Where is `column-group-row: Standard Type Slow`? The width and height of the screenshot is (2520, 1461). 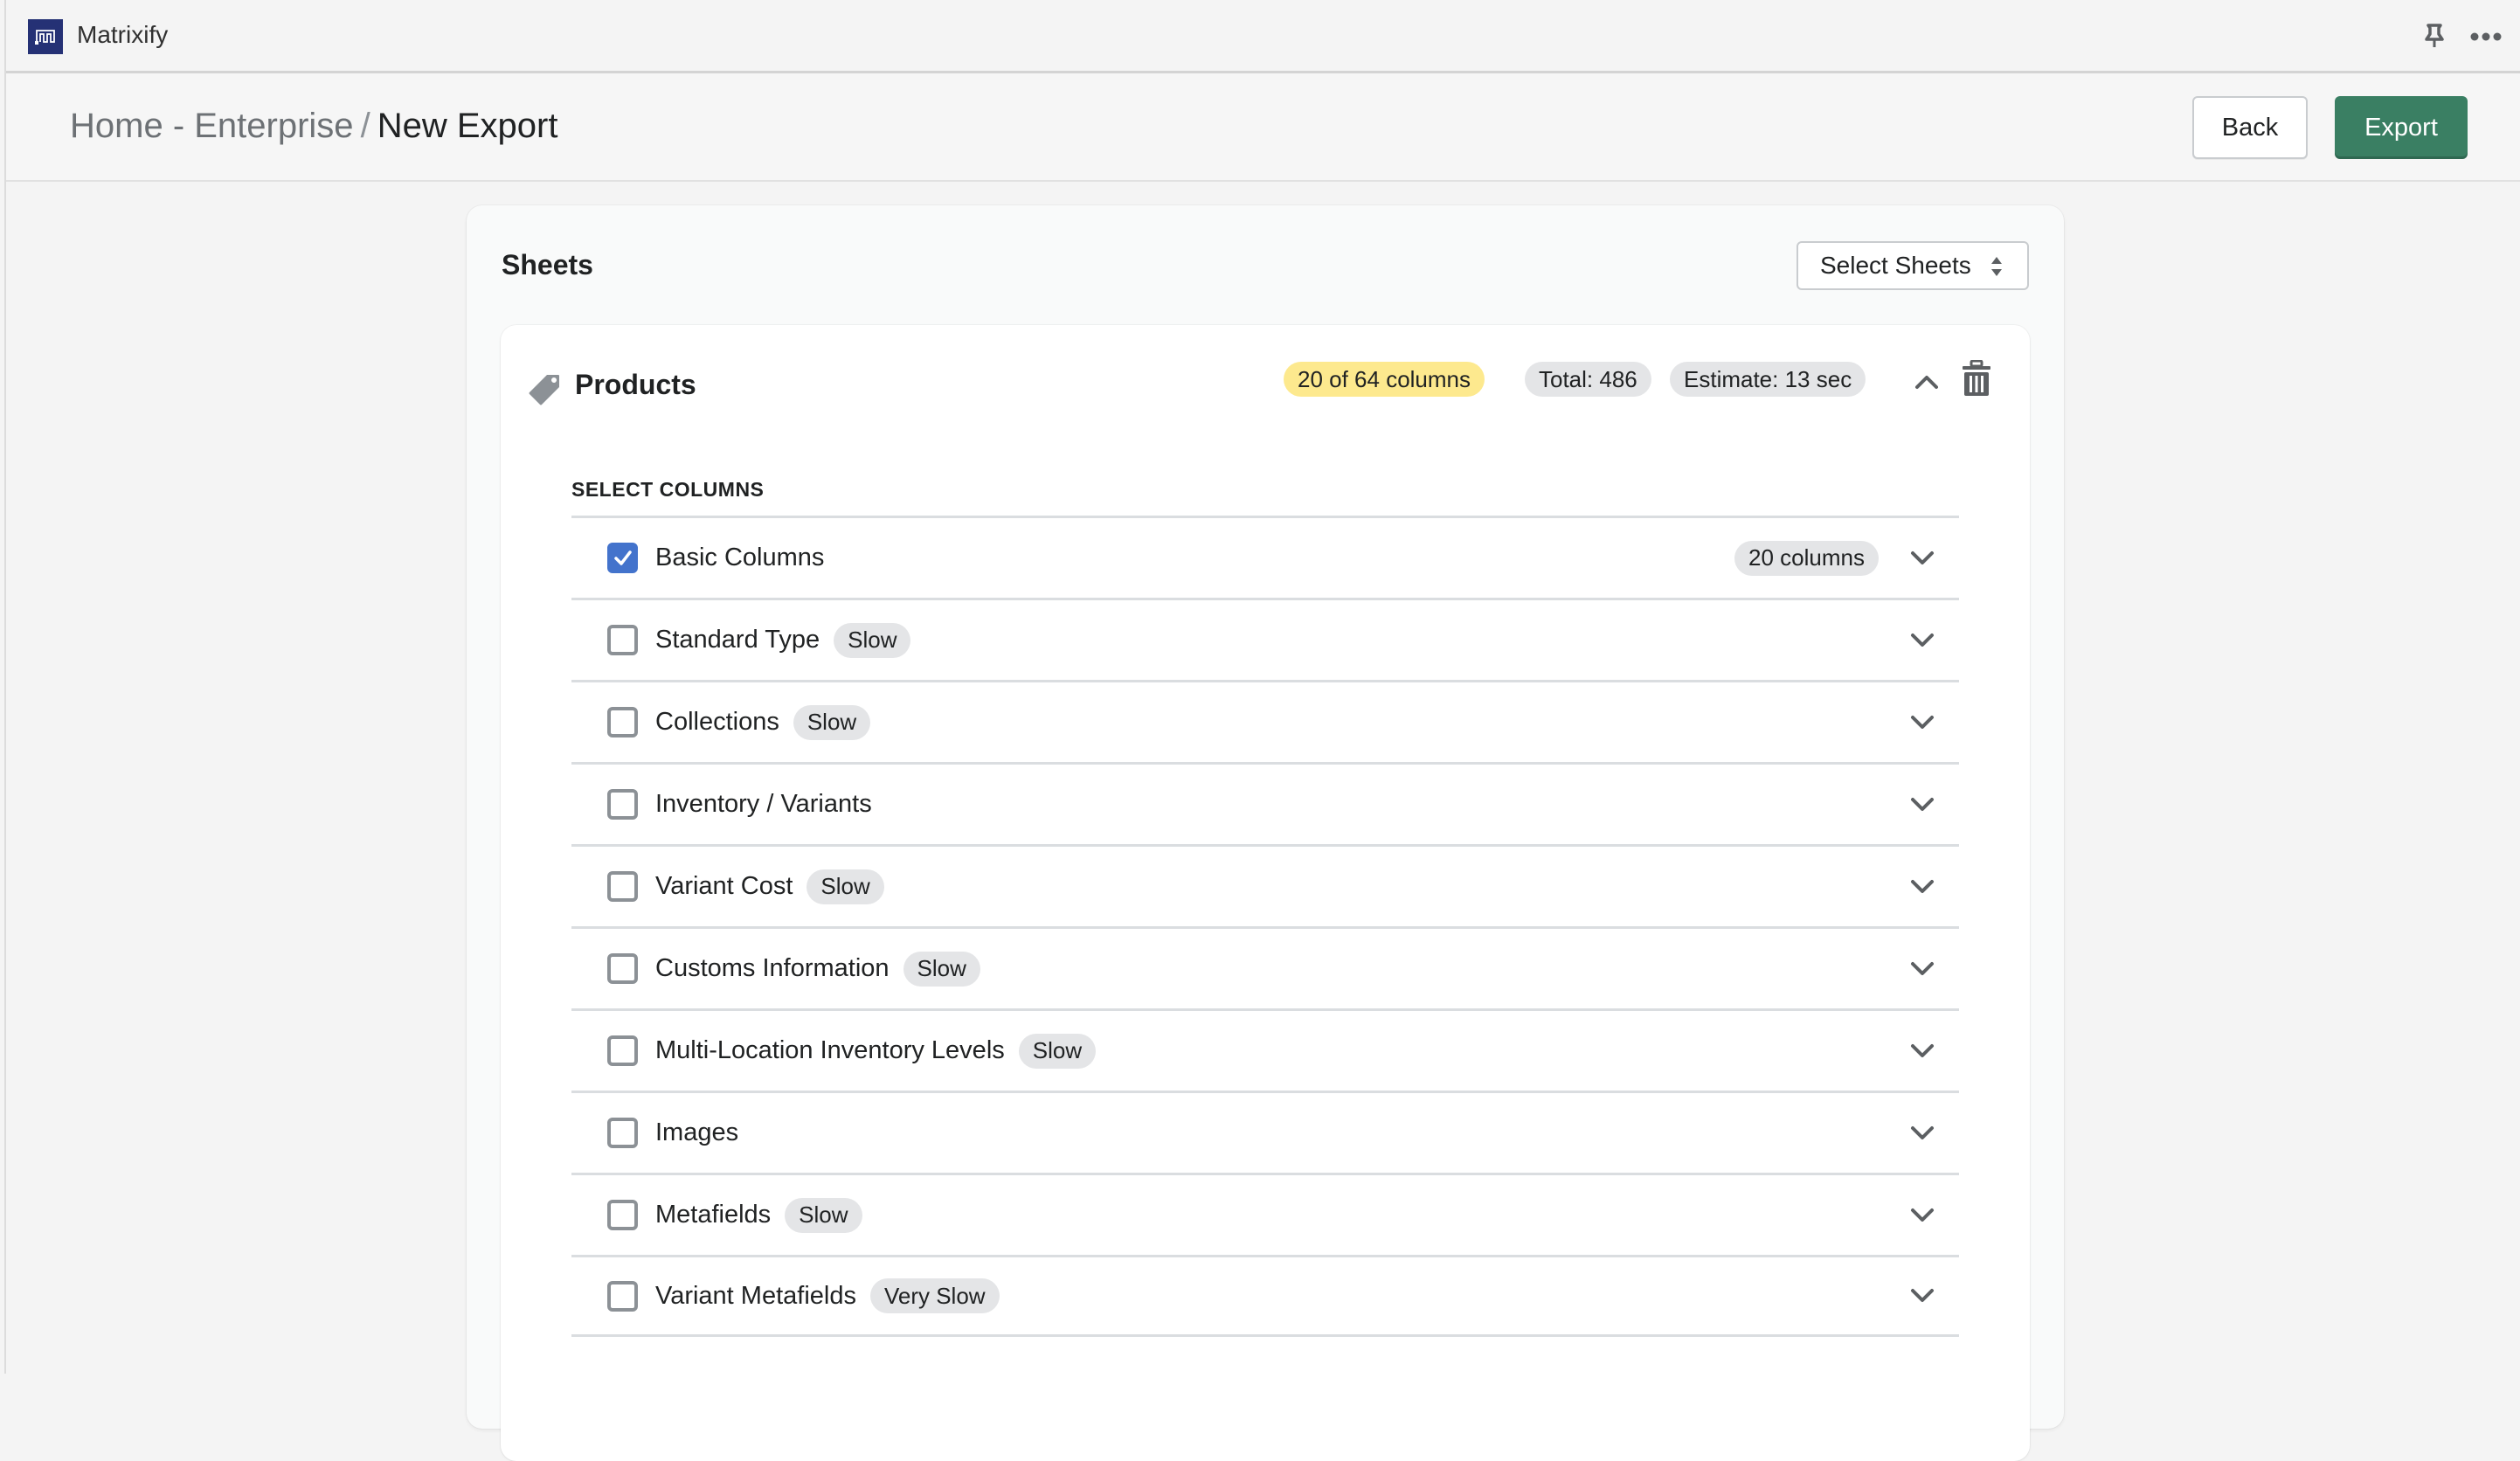
column-group-row: Standard Type Slow is located at coordinates (1265, 639).